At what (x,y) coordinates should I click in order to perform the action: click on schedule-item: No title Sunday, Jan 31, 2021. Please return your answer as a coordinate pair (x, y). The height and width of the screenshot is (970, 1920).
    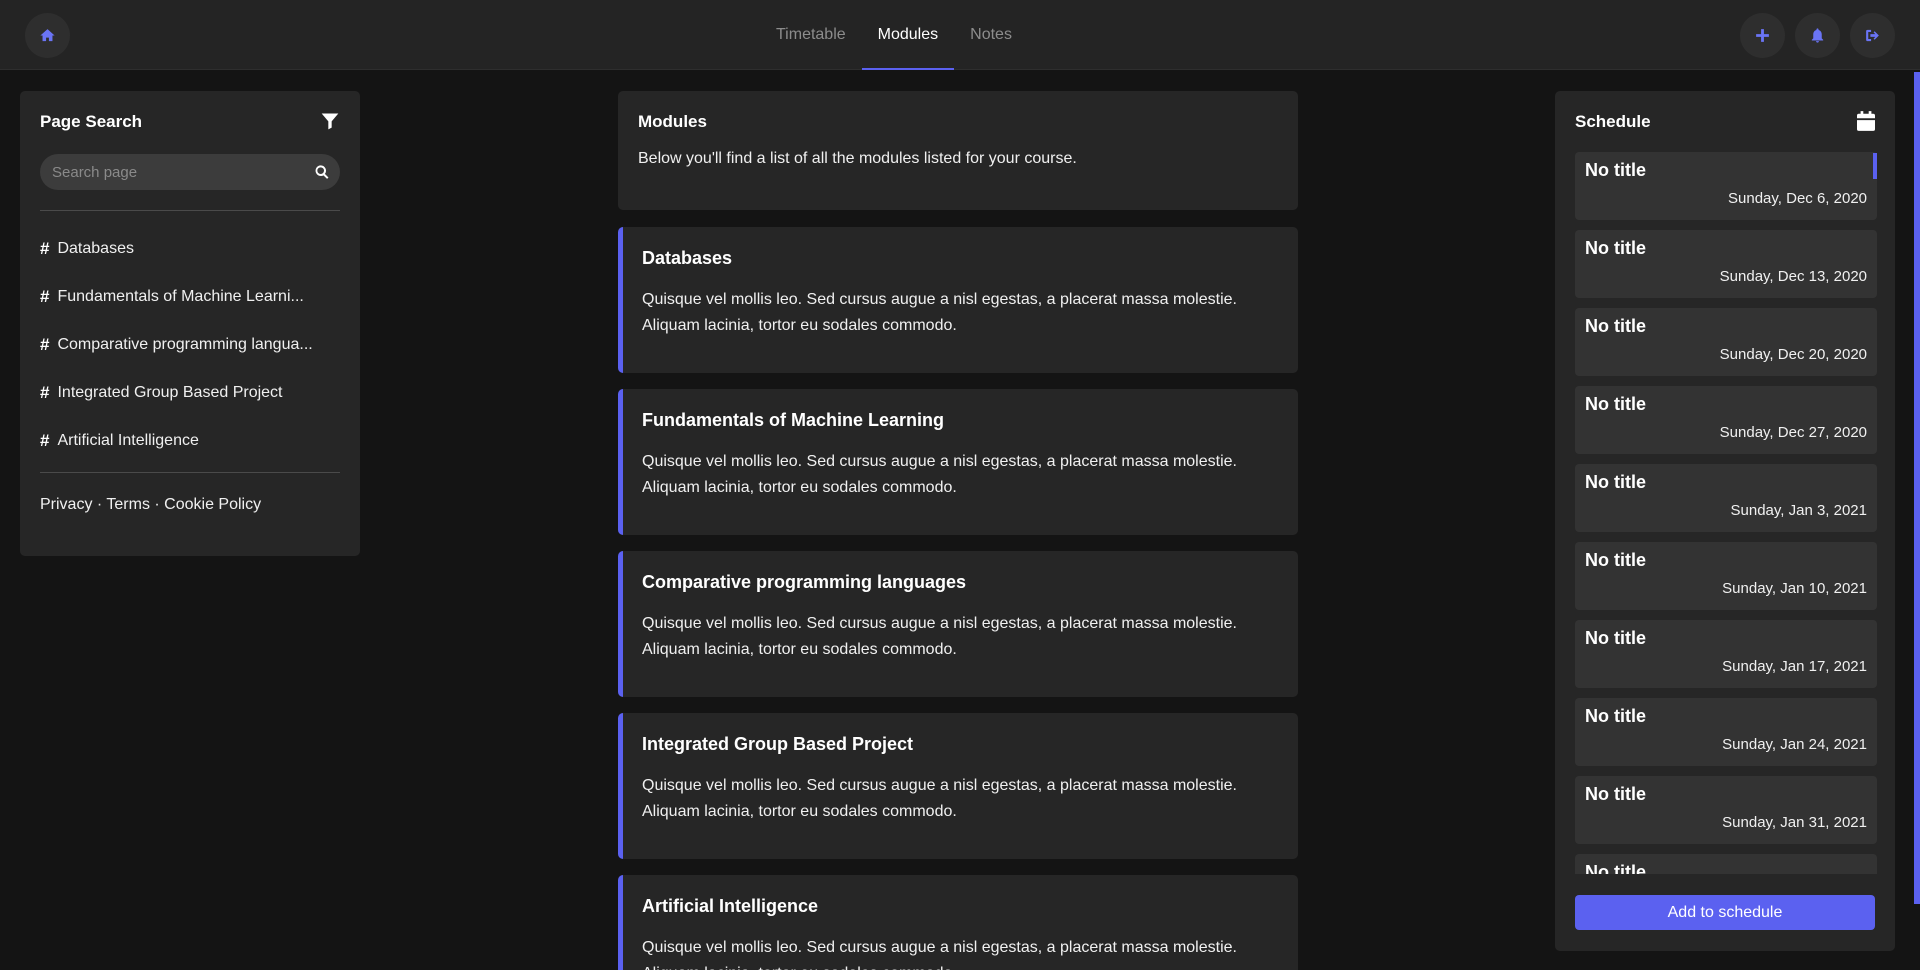
    Looking at the image, I should click on (1726, 810).